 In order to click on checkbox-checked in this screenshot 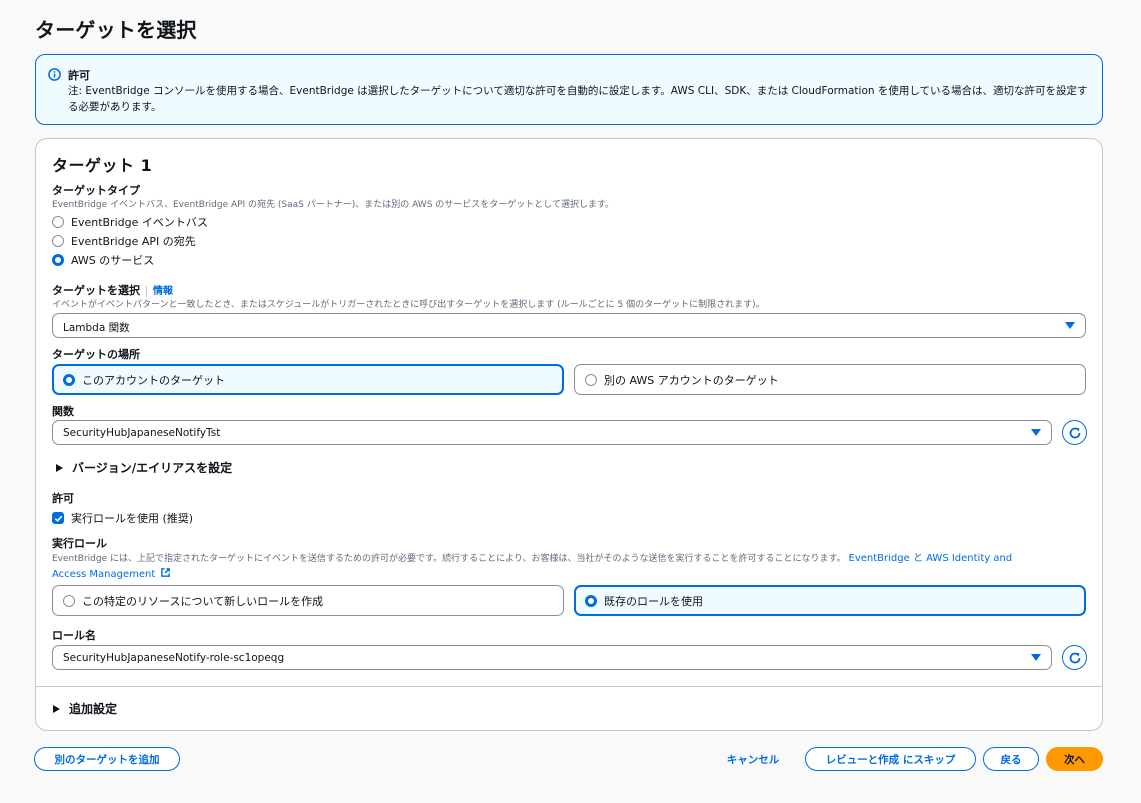, I will do `click(58, 518)`.